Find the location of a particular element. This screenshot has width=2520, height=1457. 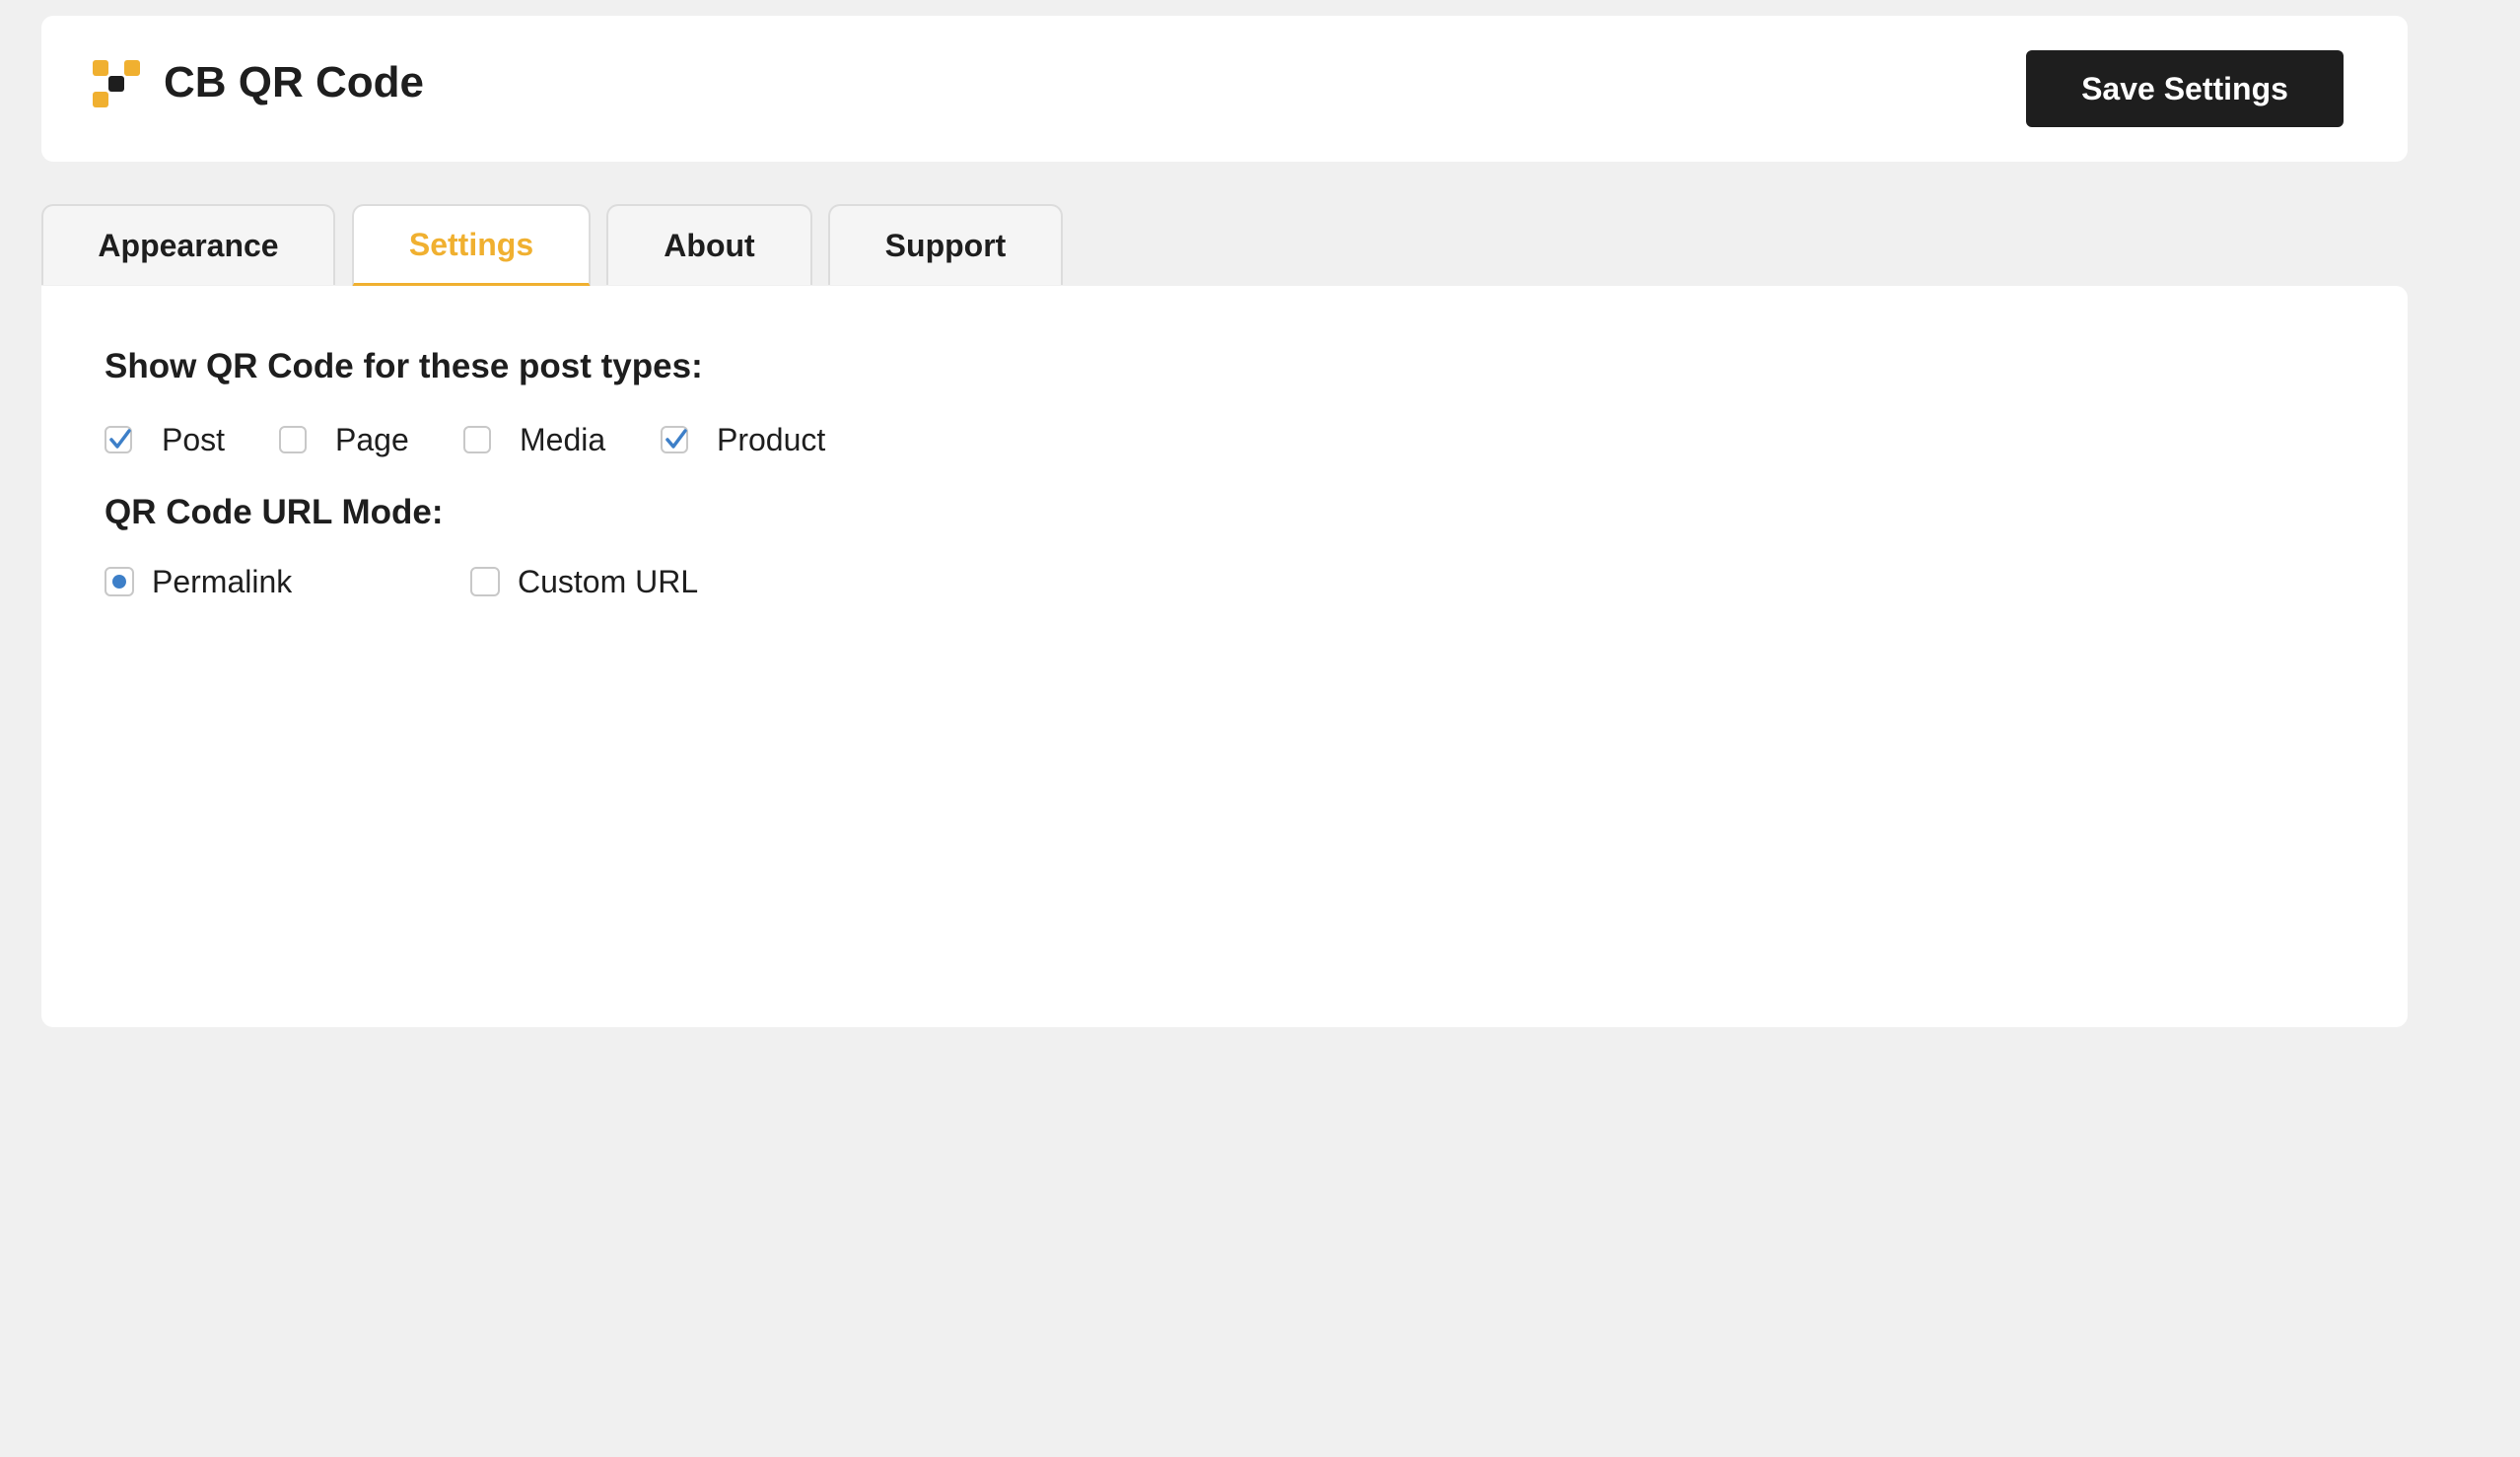

url-mode-heading: QR Code URL Mode: is located at coordinates (274, 512).